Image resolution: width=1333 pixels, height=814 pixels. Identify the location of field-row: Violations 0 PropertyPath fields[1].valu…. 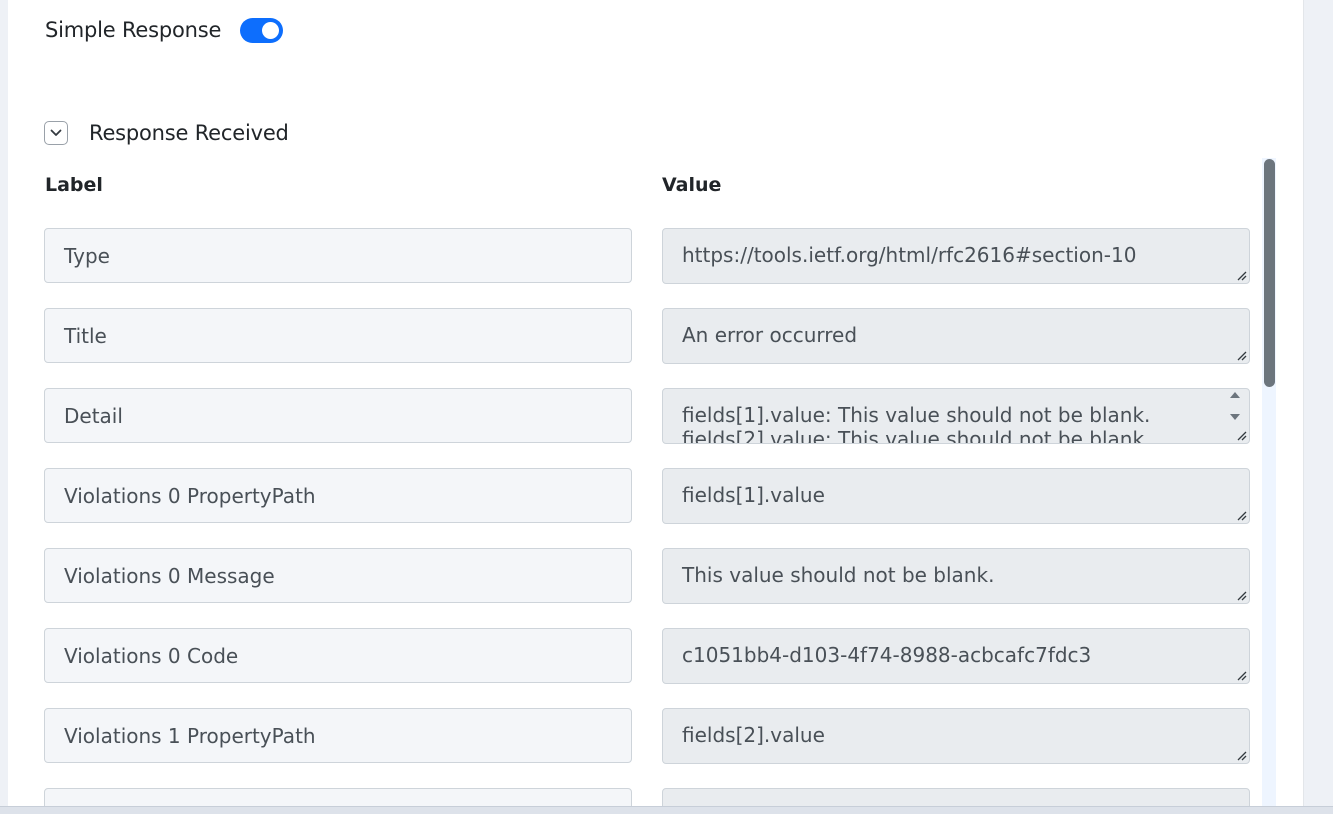
(647, 496).